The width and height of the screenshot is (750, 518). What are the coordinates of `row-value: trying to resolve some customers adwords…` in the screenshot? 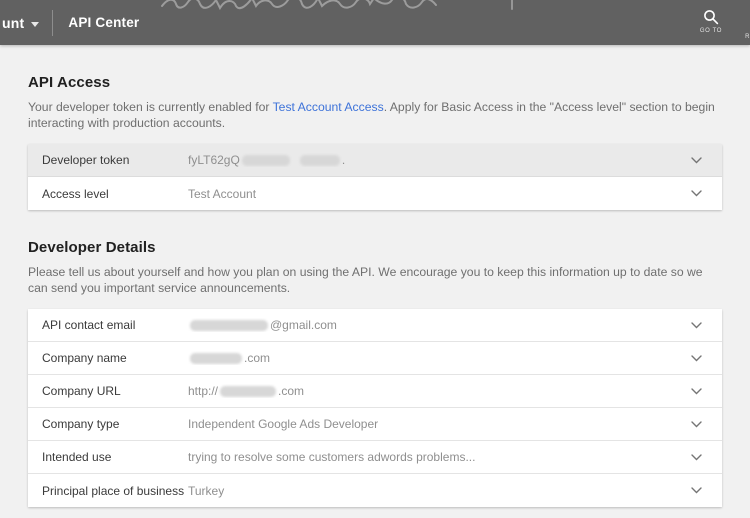 It's located at (332, 457).